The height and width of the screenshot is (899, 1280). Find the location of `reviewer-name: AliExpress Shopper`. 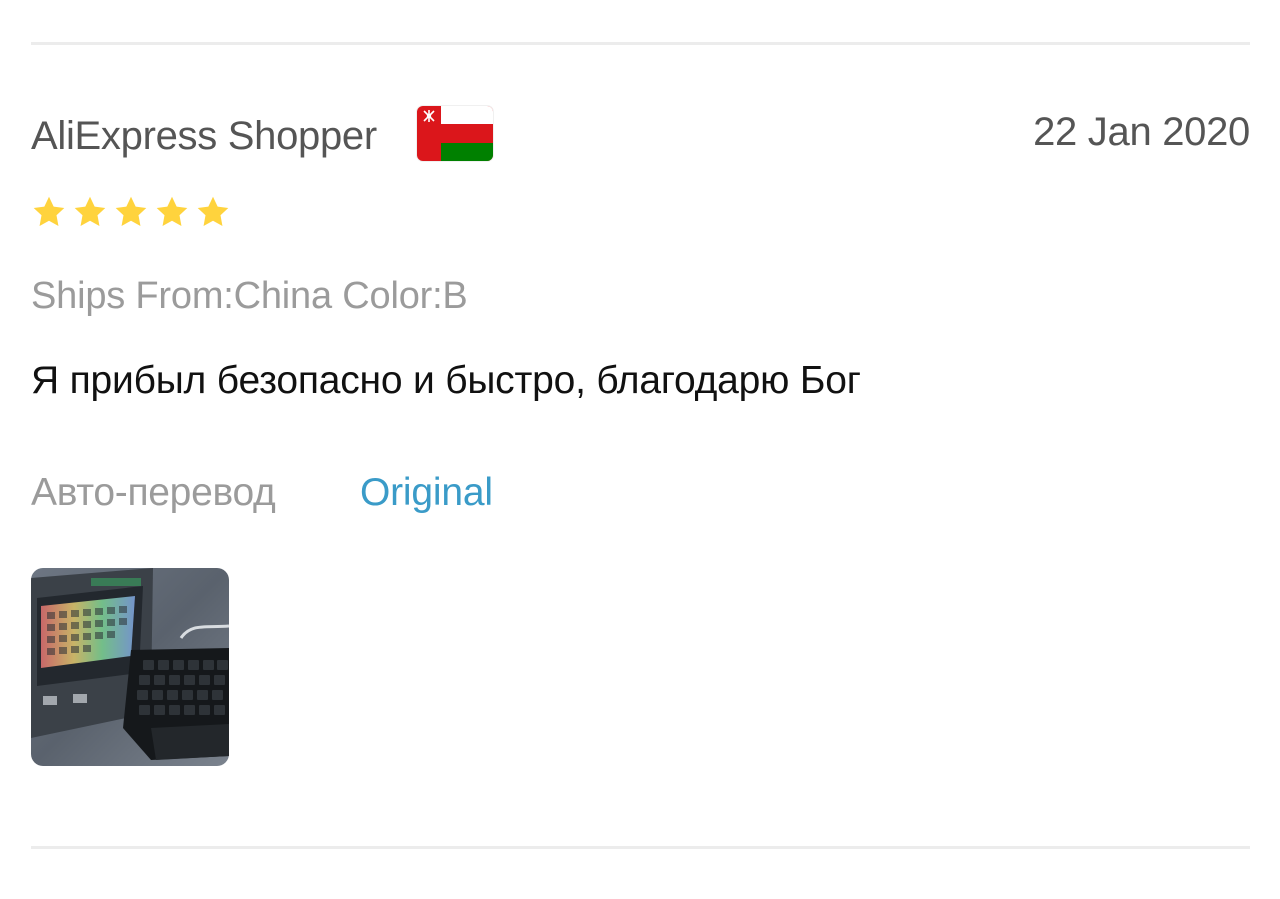

reviewer-name: AliExpress Shopper is located at coordinates (204, 136).